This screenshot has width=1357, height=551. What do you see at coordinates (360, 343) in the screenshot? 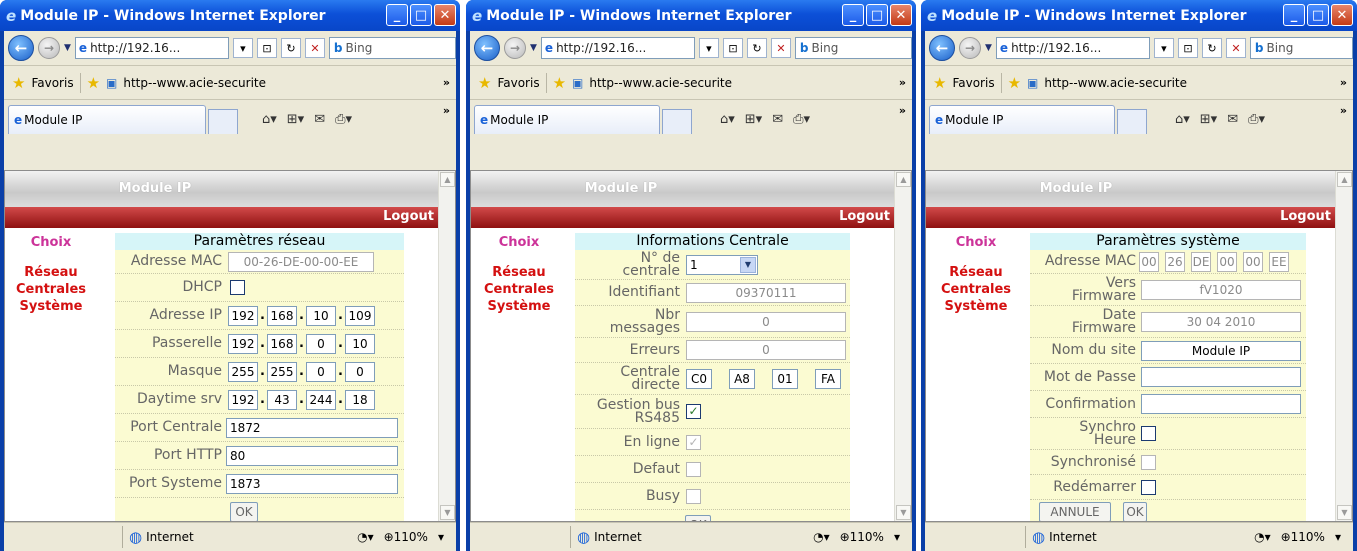
I see `gateway-octet: 10` at bounding box center [360, 343].